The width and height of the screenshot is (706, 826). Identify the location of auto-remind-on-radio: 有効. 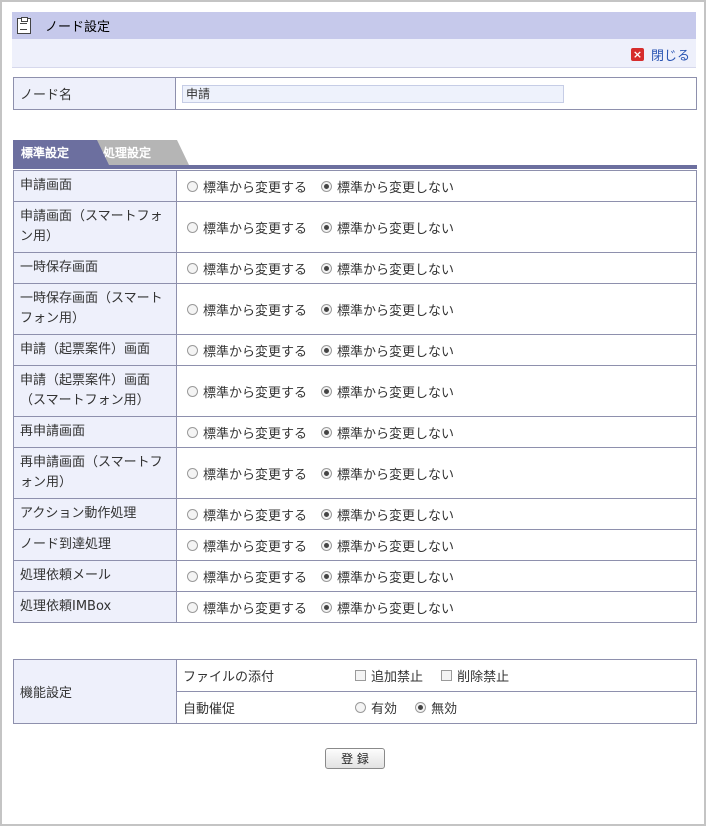
(376, 707).